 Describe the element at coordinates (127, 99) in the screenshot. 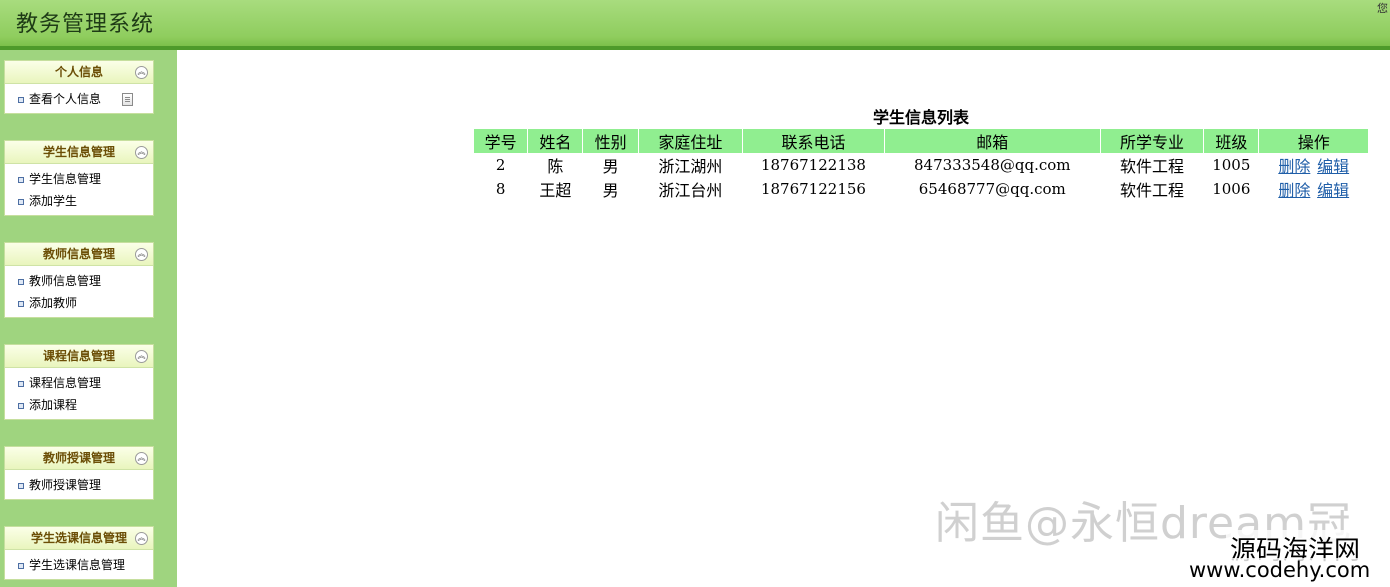

I see `document-icon` at that location.